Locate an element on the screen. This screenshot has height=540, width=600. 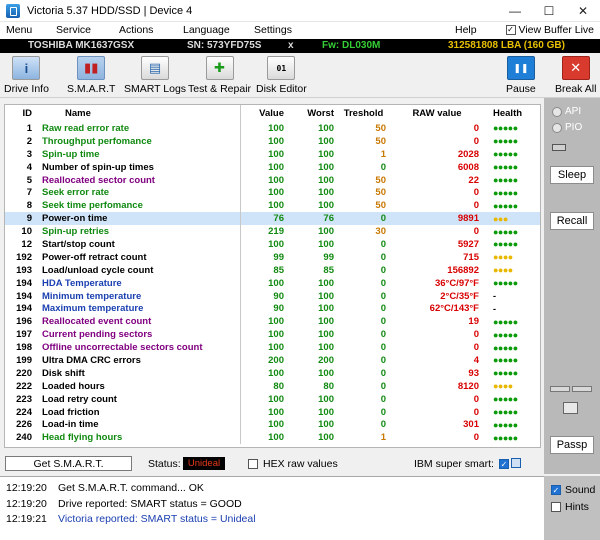
get-smart-button: Get S.M.A.R.T. is located at coordinates (68, 463).